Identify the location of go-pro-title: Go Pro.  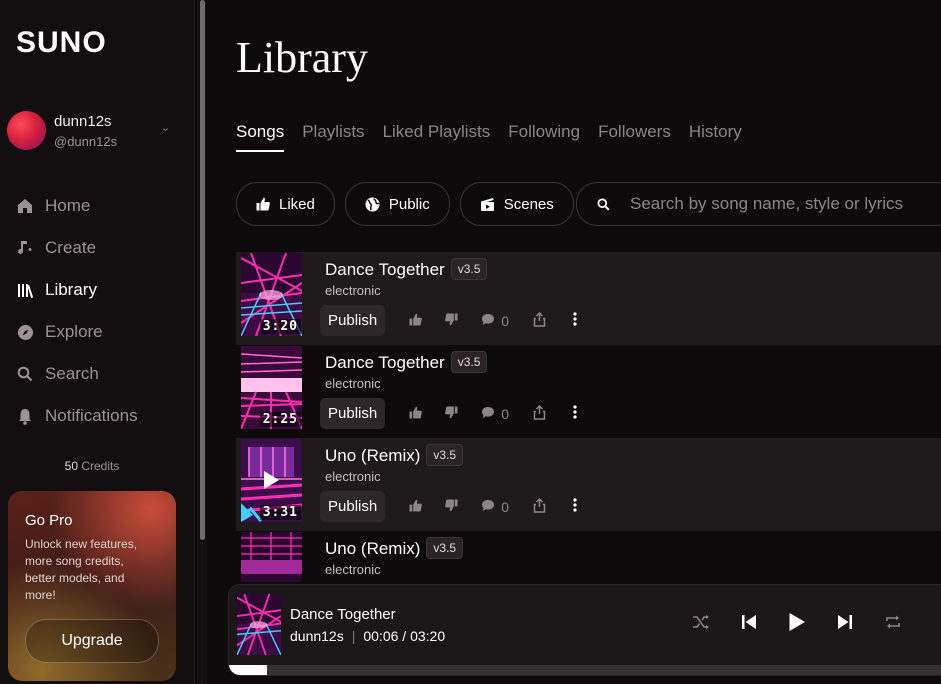
(49, 520).